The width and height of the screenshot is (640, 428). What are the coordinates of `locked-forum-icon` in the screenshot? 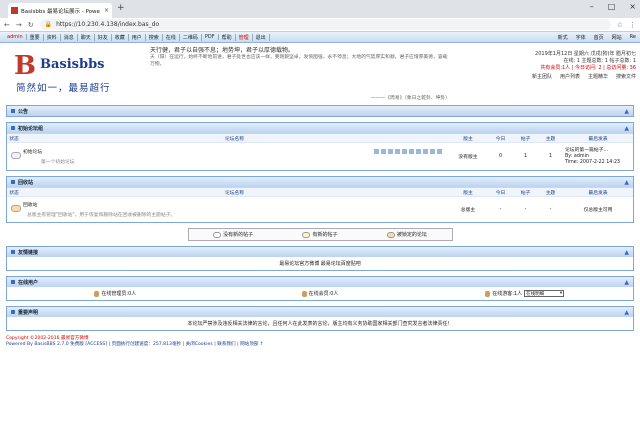 It's located at (16, 208).